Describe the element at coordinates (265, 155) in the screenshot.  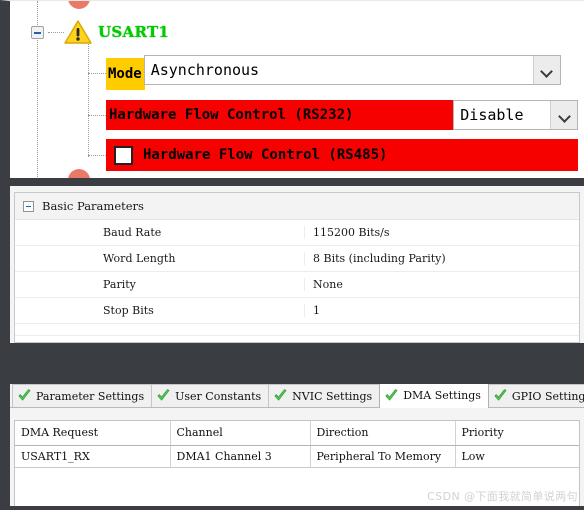
I see `hwflow-rs485-label: Hardware Flow Control (RS485)` at that location.